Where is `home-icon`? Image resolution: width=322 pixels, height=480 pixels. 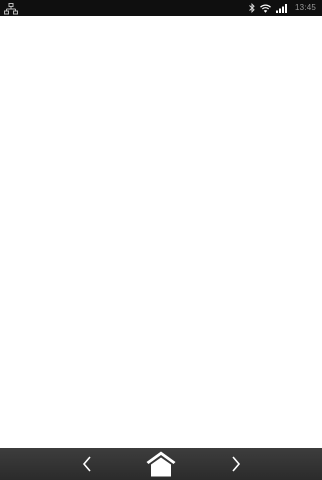 home-icon is located at coordinates (161, 464).